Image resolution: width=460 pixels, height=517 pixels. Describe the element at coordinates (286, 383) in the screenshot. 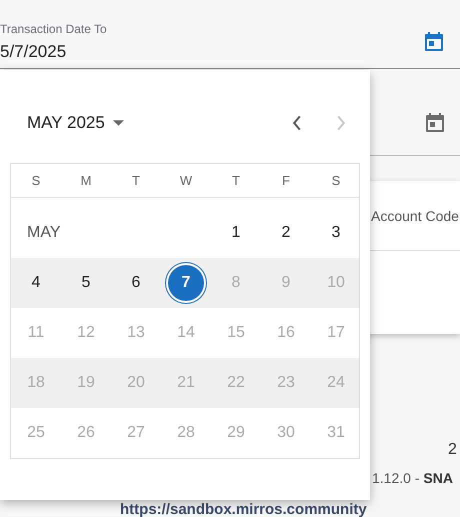

I see `day-cell-text: 23` at that location.